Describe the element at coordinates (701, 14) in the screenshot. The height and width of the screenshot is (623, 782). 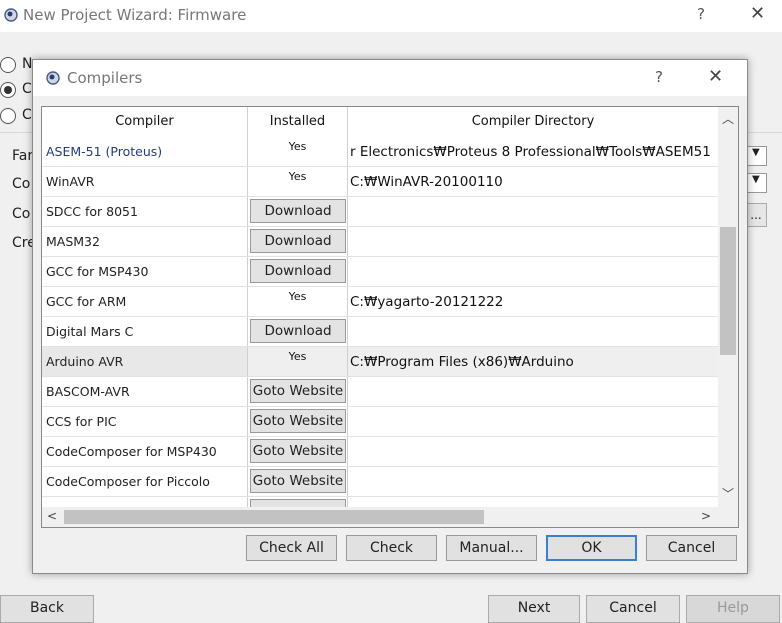
I see `wizard-help-icon: ?` at that location.